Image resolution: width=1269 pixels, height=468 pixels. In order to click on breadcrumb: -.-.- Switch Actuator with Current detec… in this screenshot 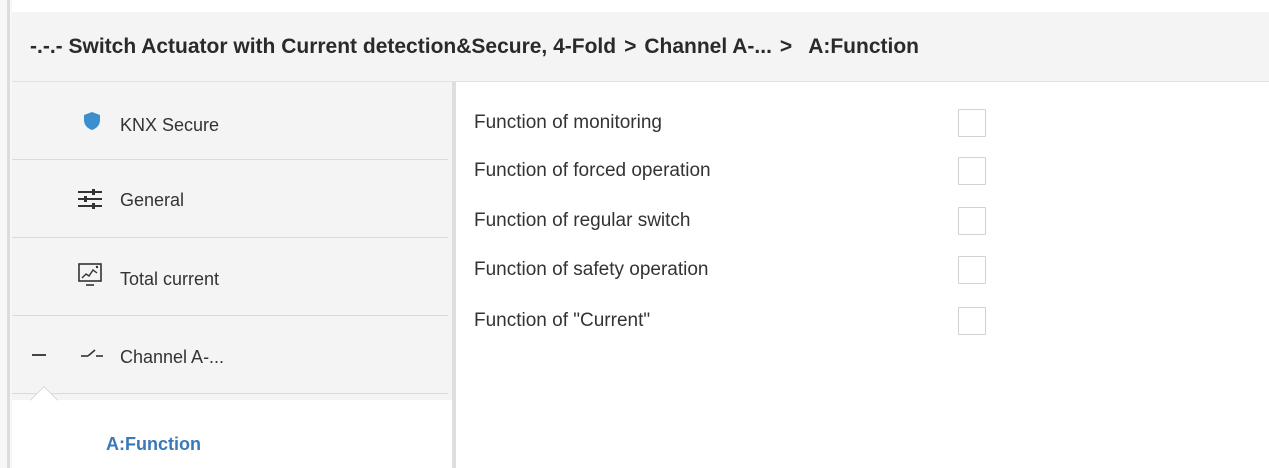, I will do `click(640, 47)`.